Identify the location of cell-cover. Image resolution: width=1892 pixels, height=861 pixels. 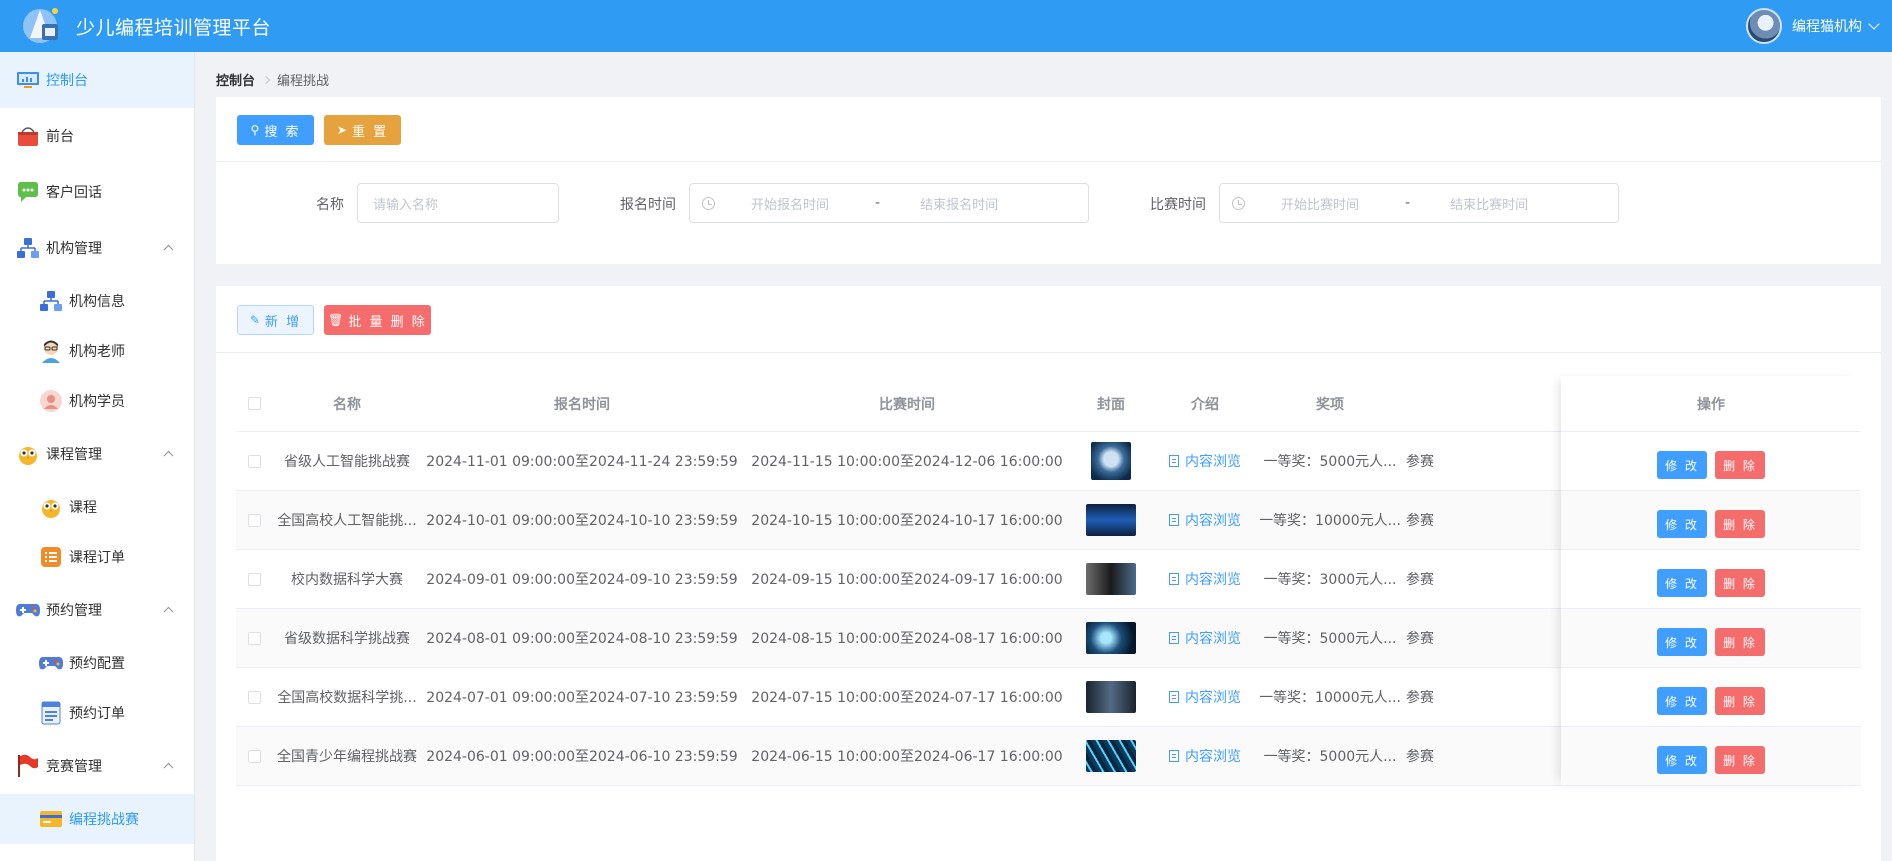
(1111, 579).